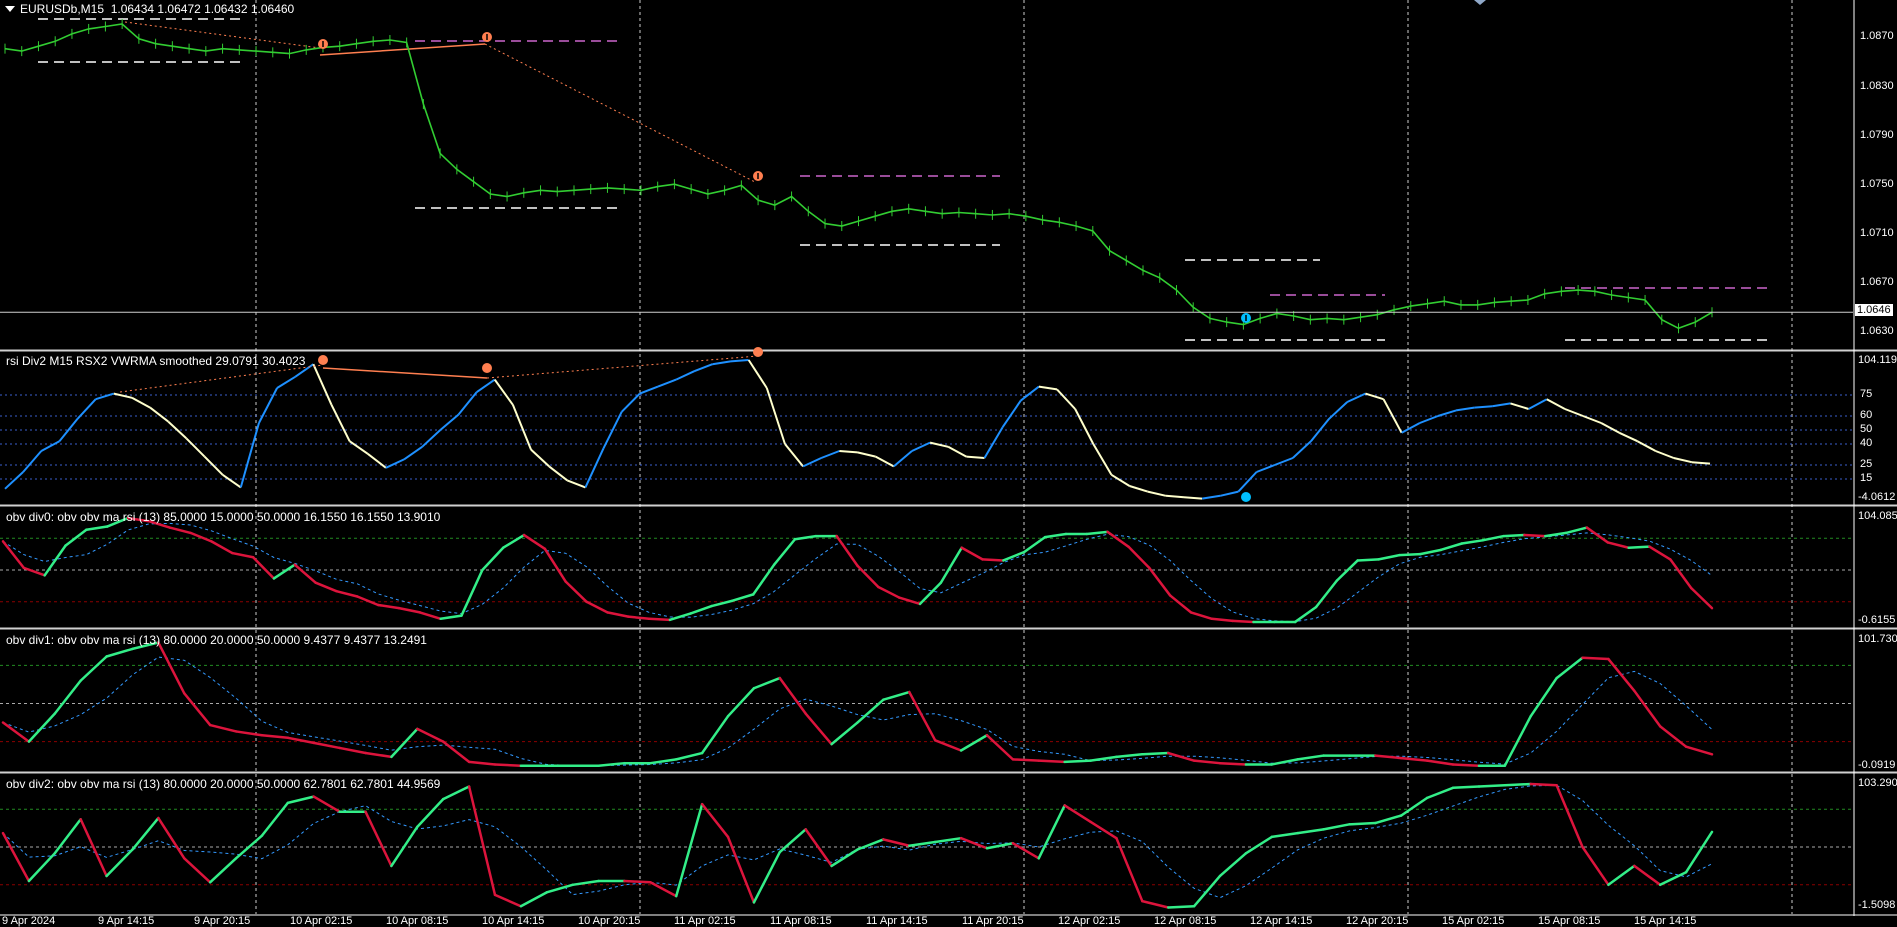 The width and height of the screenshot is (1897, 927). Describe the element at coordinates (10, 9) in the screenshot. I see `collapse-triangle-icon` at that location.